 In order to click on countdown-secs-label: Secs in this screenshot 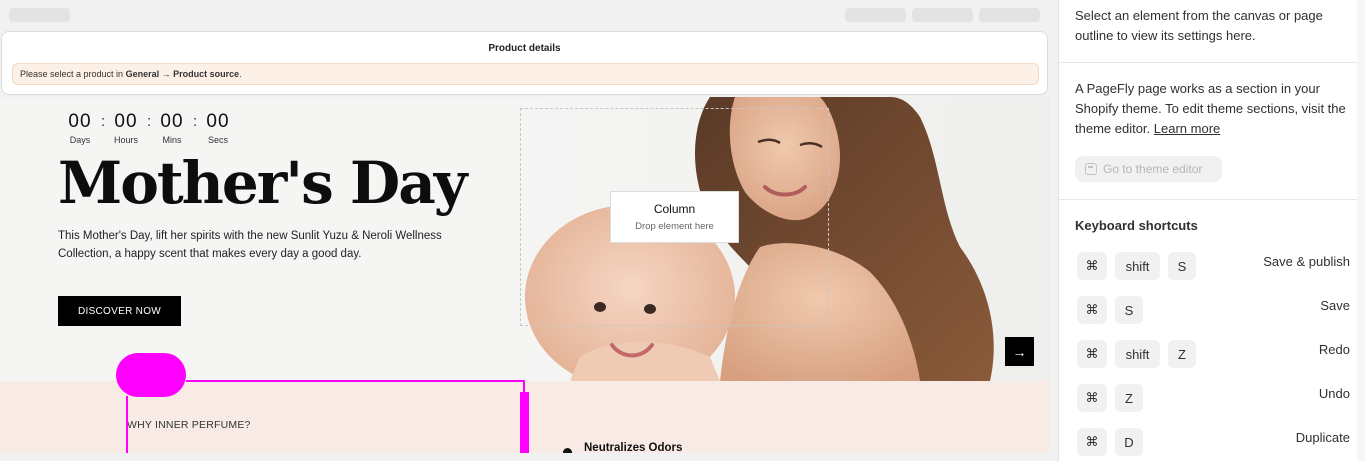, I will do `click(217, 140)`.